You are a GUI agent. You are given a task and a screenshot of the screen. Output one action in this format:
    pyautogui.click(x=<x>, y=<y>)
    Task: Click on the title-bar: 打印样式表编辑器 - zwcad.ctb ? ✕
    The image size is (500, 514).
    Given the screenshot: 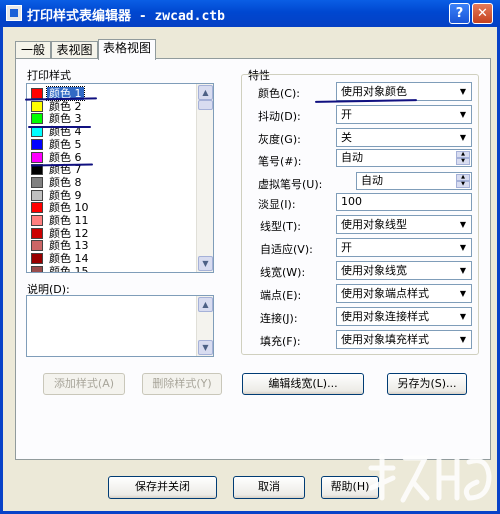 What is the action you would take?
    pyautogui.click(x=250, y=13)
    